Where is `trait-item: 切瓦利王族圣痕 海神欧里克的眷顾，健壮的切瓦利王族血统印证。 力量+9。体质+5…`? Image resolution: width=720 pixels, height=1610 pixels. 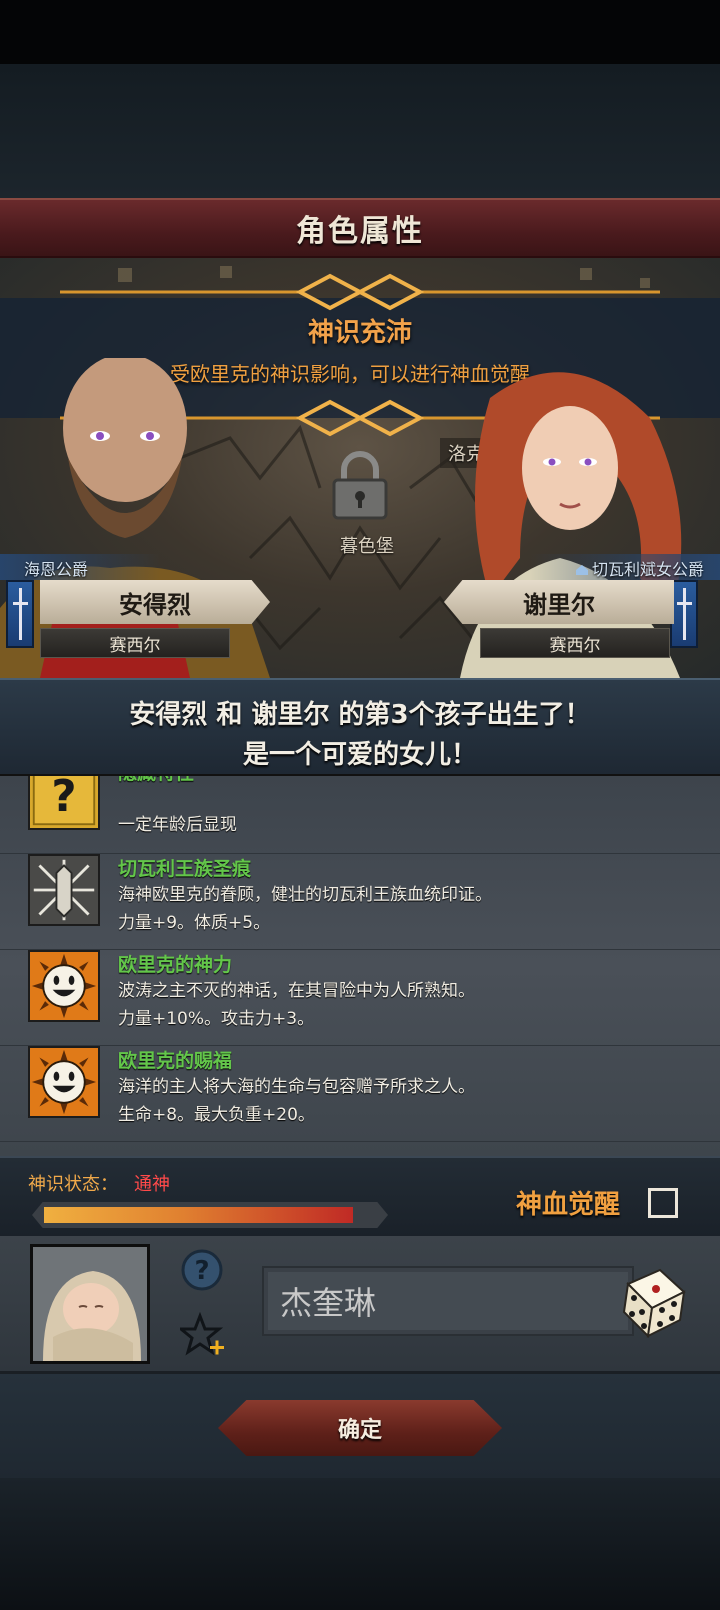
trait-item: 切瓦利王族圣痕 海神欧里克的眷顾，健壮的切瓦利王族血统印证。 力量+9。体质+5… is located at coordinates (360, 902).